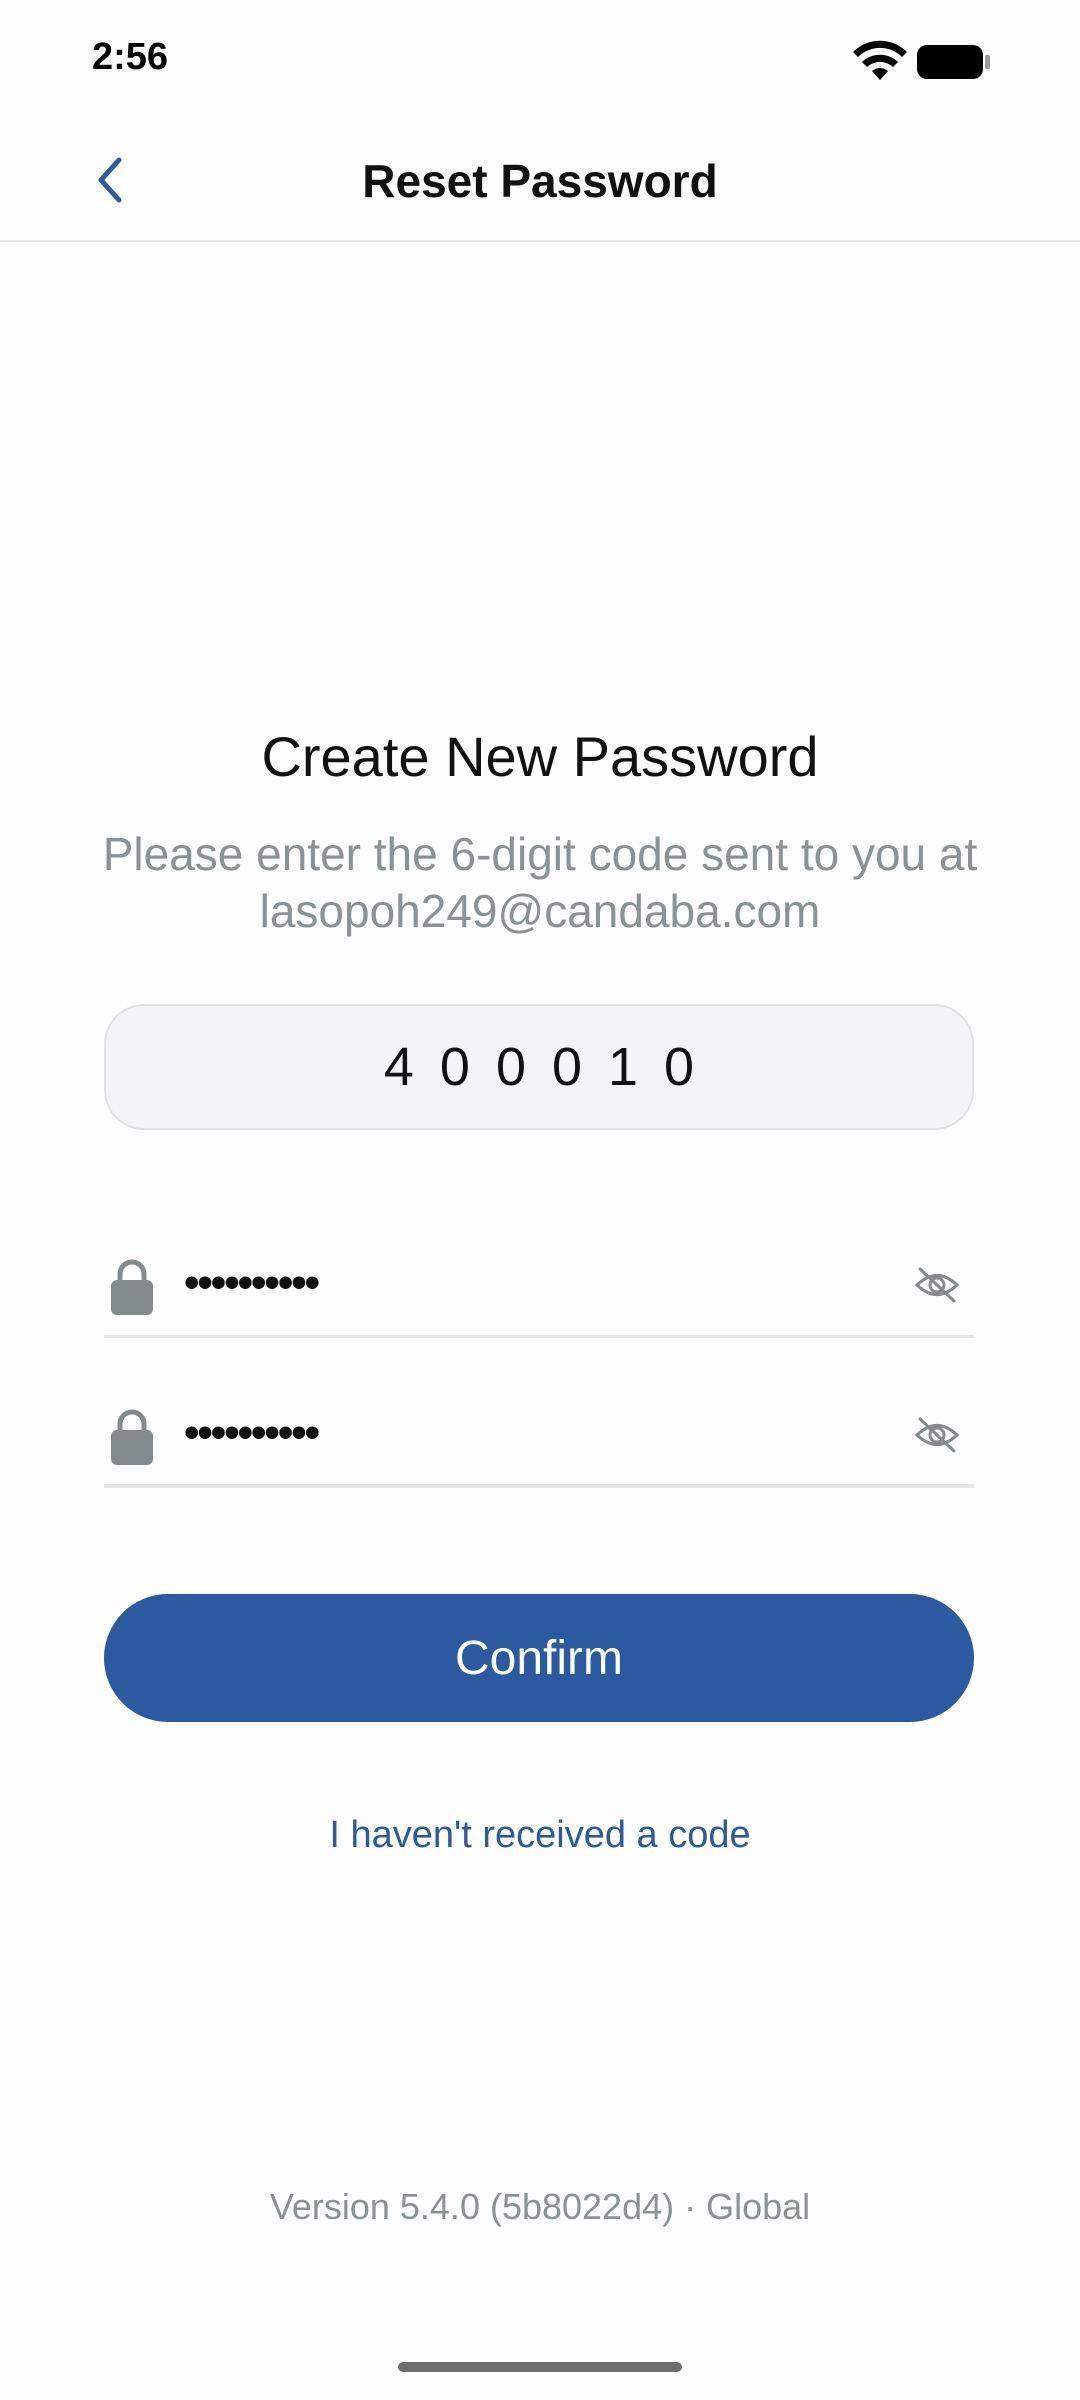  I want to click on version-text: Version 5.4.0 (5b8022d4) · Global, so click(540, 2206).